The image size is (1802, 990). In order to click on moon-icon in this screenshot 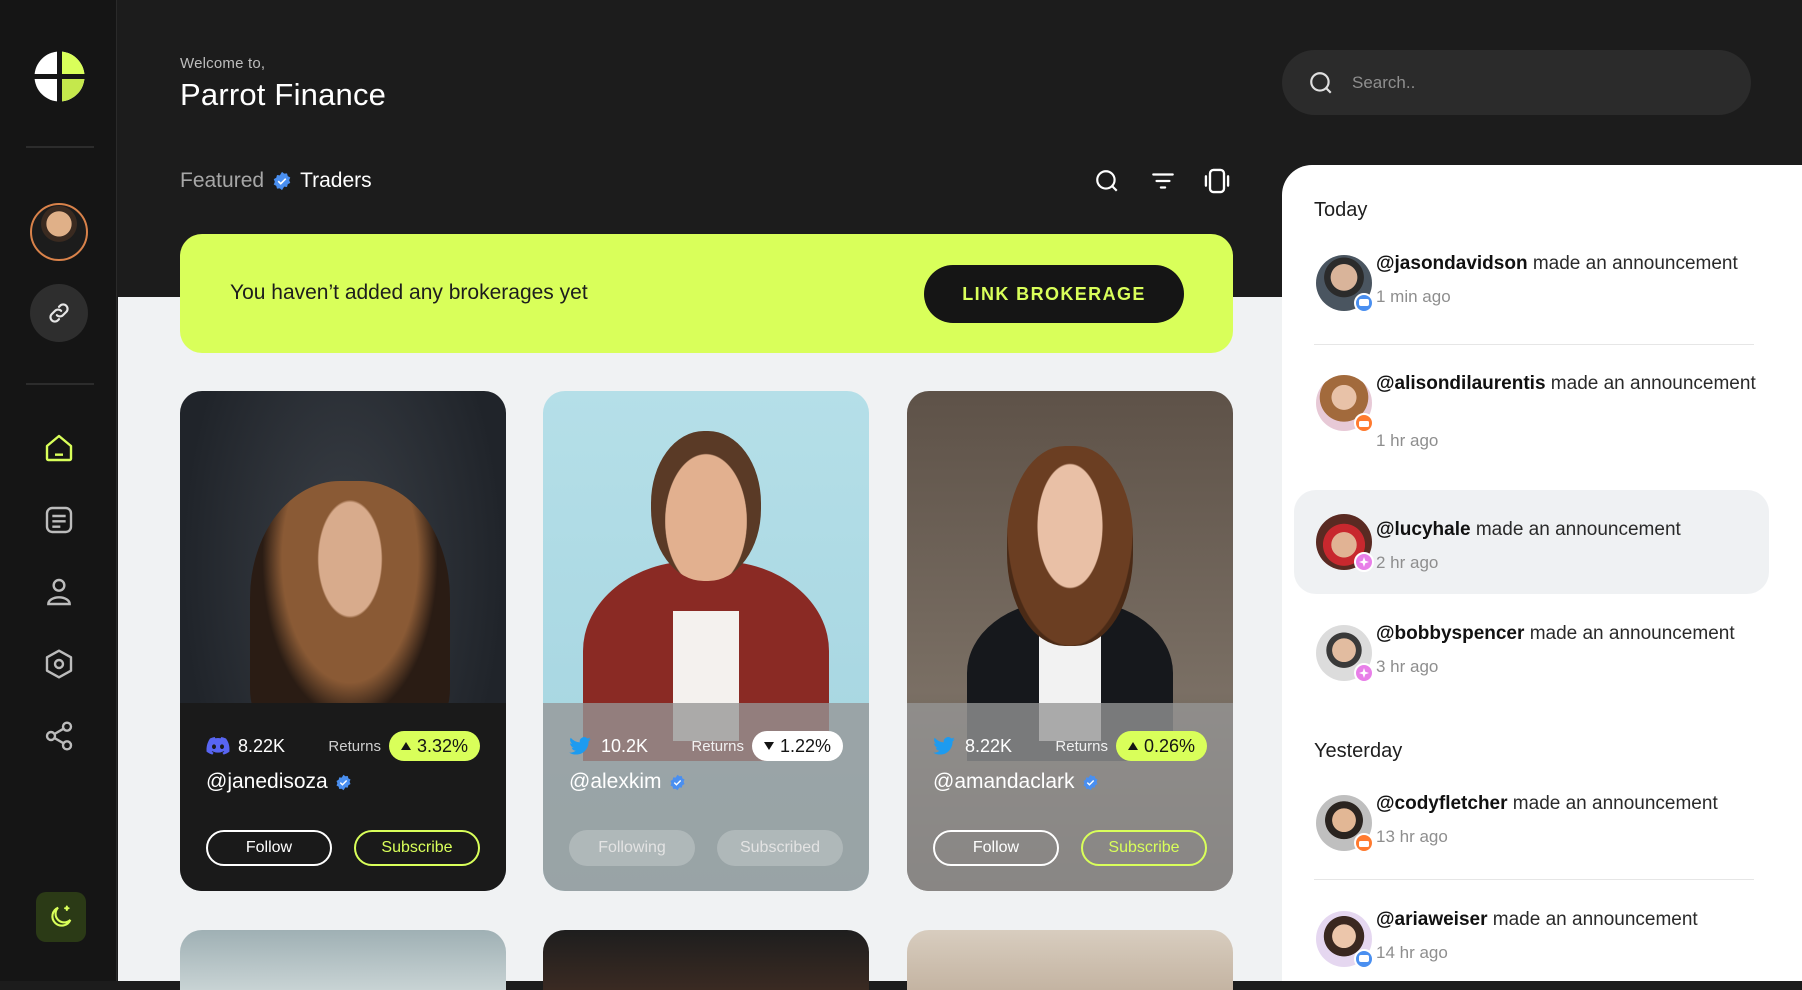, I will do `click(61, 916)`.